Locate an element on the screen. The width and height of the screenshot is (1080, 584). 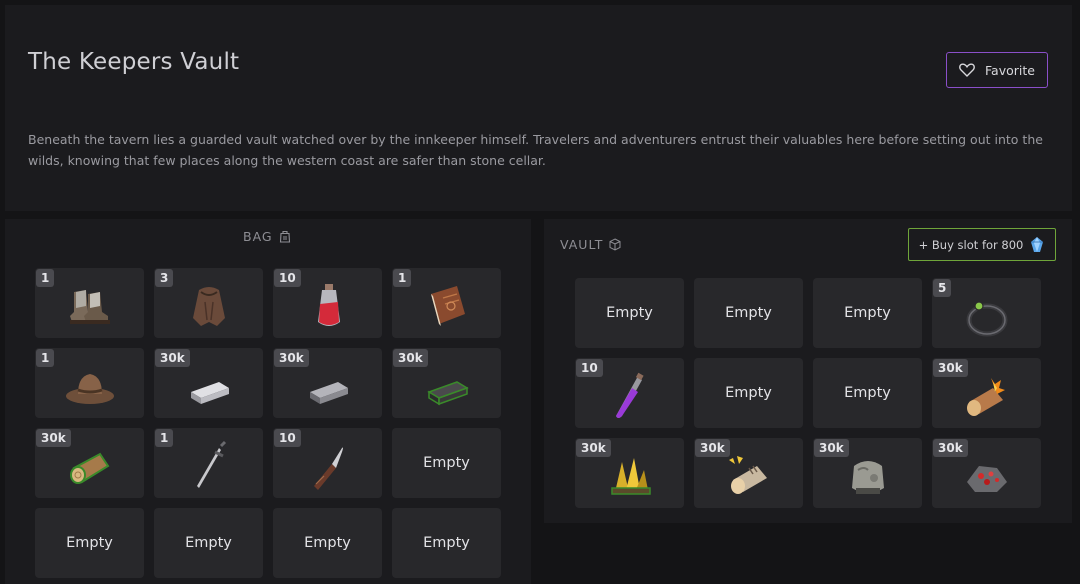
bag-title: BAG is located at coordinates (267, 236).